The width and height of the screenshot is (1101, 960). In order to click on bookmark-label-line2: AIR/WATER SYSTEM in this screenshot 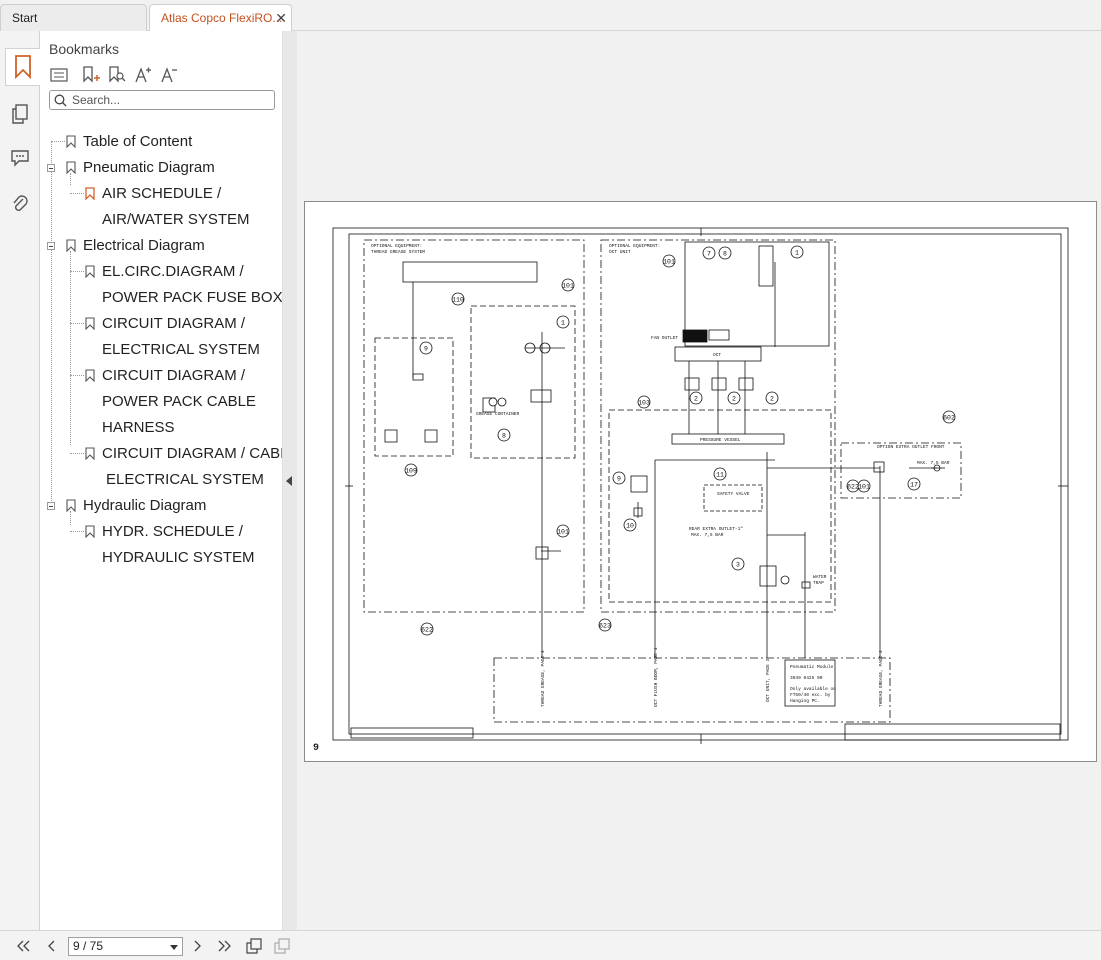, I will do `click(176, 219)`.